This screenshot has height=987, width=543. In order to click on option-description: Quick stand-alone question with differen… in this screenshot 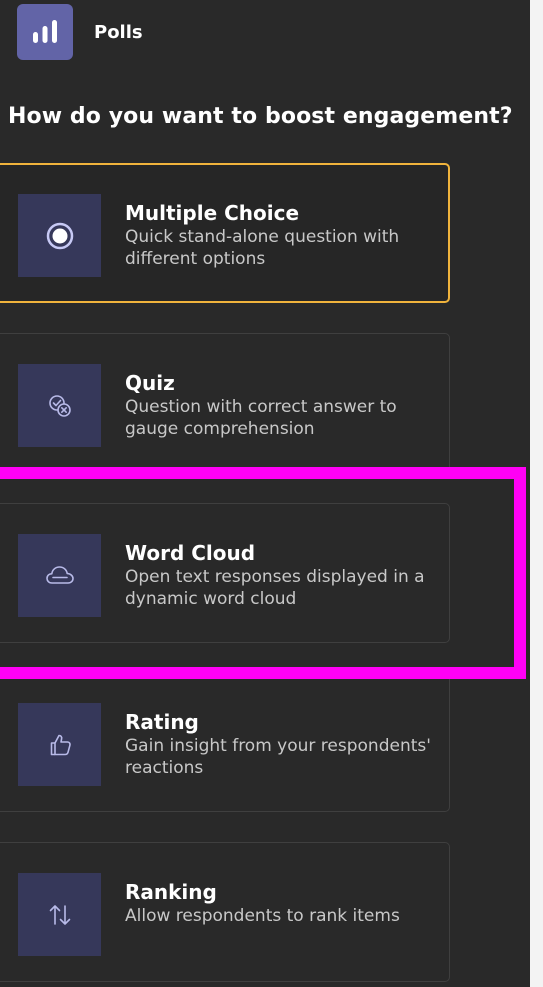, I will do `click(262, 248)`.